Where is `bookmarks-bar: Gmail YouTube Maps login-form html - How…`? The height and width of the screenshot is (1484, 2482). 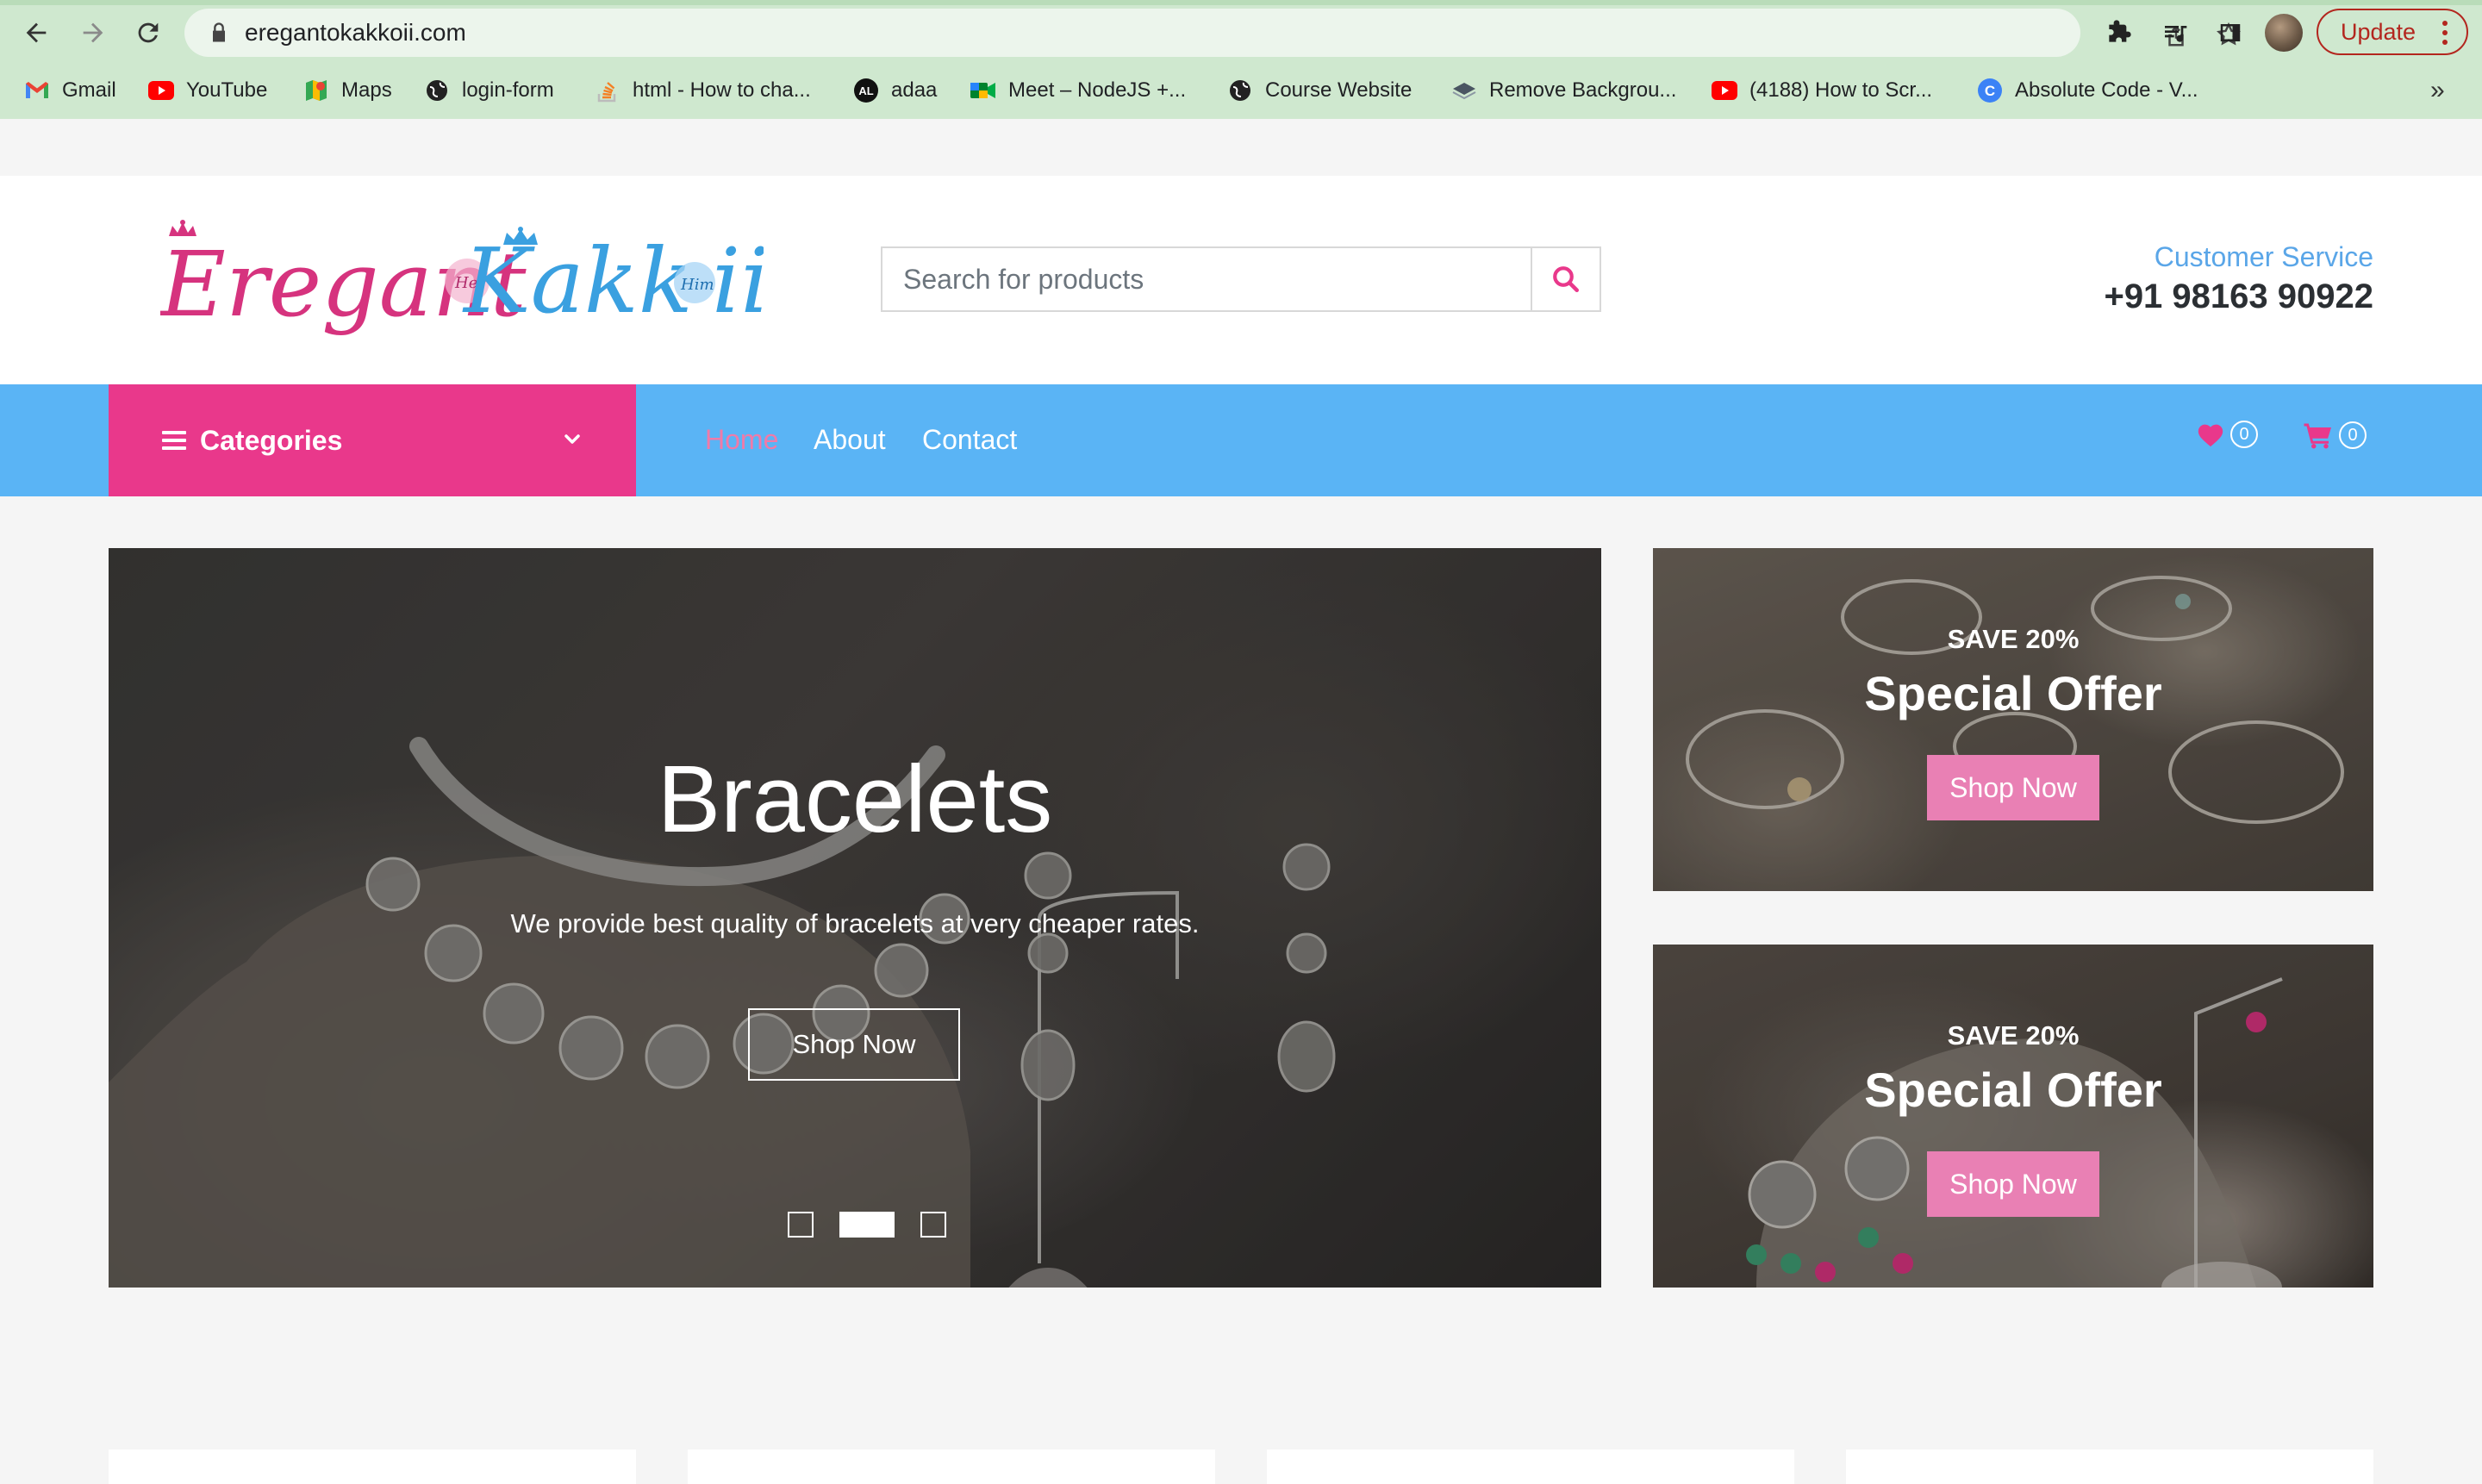
bookmarks-bar: Gmail YouTube Maps login-form html - How… is located at coordinates (1241, 90).